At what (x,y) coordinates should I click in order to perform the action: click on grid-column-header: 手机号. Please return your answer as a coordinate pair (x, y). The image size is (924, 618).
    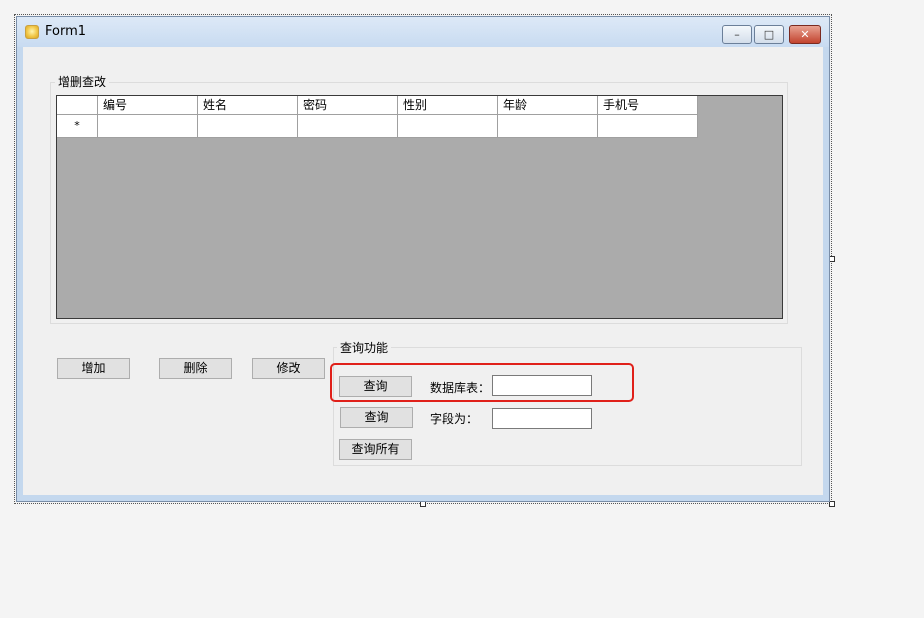
    Looking at the image, I should click on (648, 105).